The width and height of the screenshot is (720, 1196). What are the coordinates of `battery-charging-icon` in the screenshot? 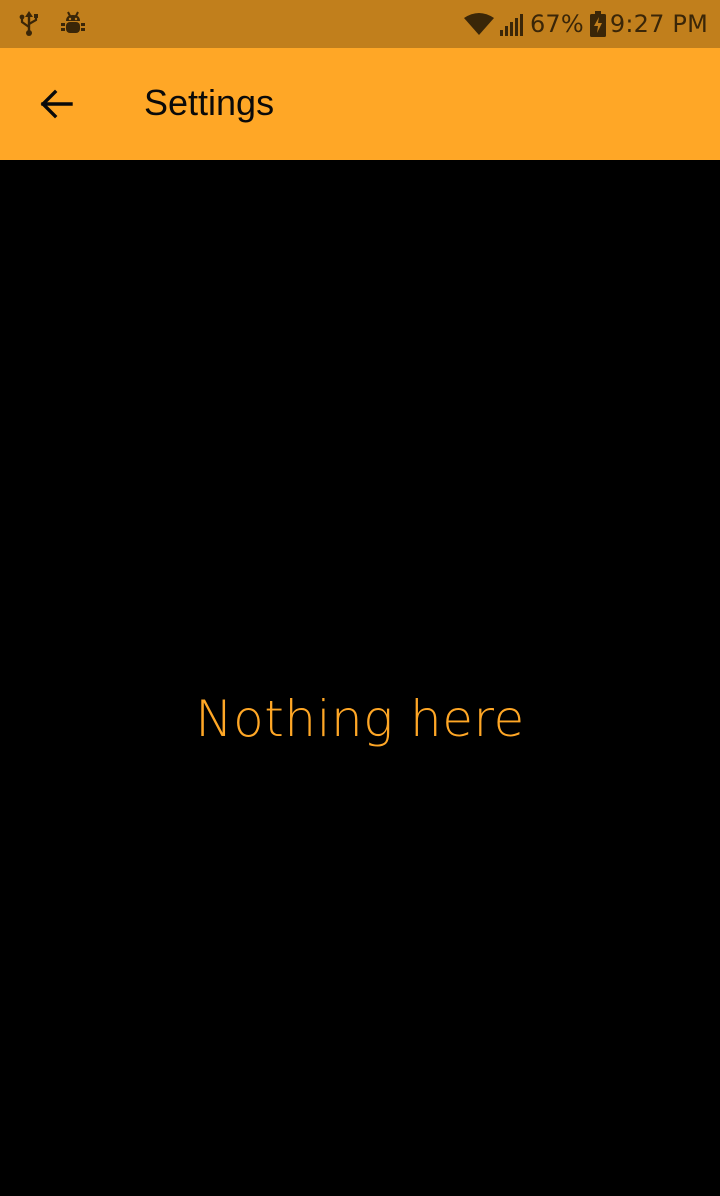 It's located at (597, 24).